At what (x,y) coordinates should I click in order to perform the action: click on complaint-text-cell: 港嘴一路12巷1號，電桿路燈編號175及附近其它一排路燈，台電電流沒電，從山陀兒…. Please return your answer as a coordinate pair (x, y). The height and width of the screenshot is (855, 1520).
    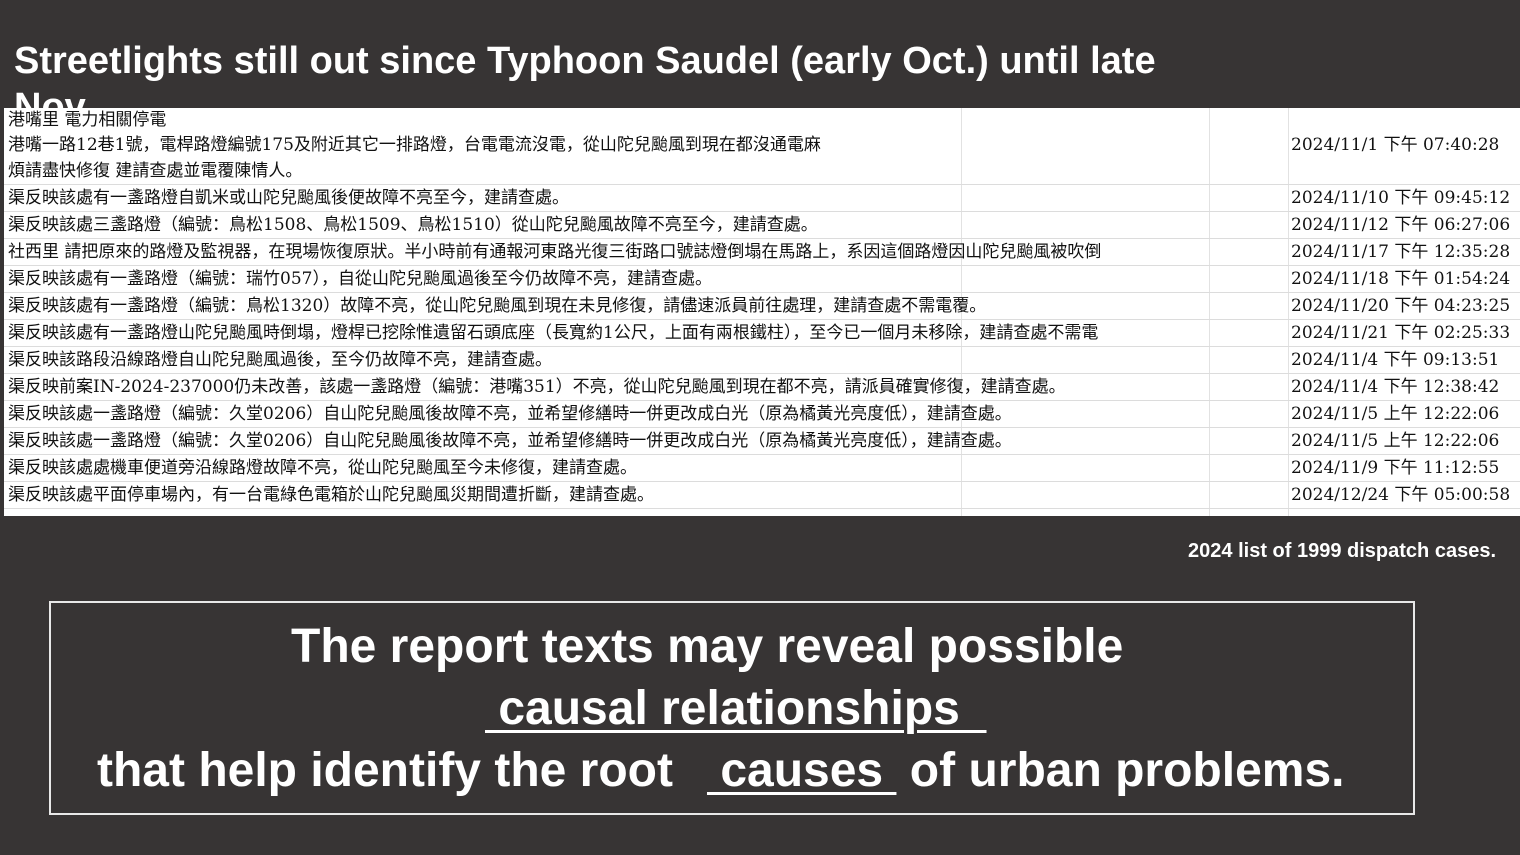
    Looking at the image, I should click on (414, 145).